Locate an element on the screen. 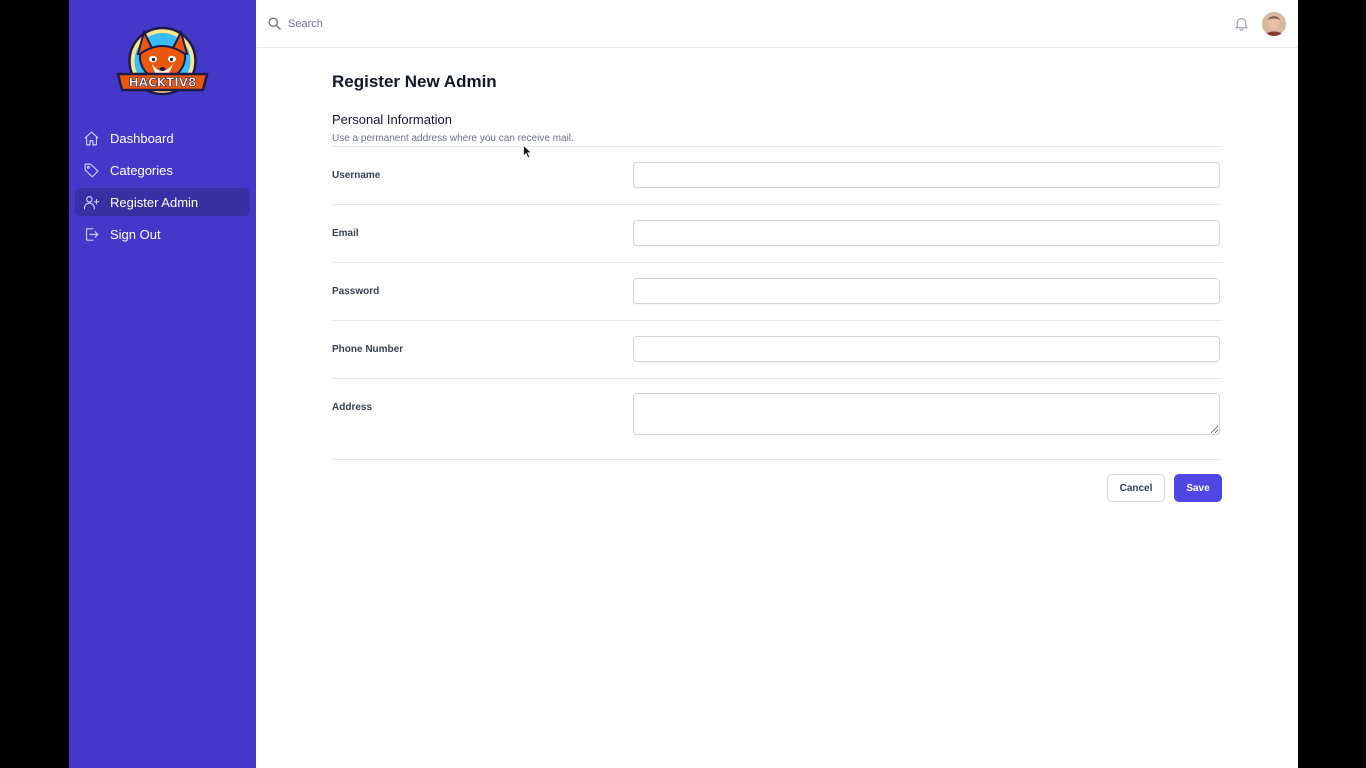 This screenshot has width=1366, height=768. address-field is located at coordinates (926, 414).